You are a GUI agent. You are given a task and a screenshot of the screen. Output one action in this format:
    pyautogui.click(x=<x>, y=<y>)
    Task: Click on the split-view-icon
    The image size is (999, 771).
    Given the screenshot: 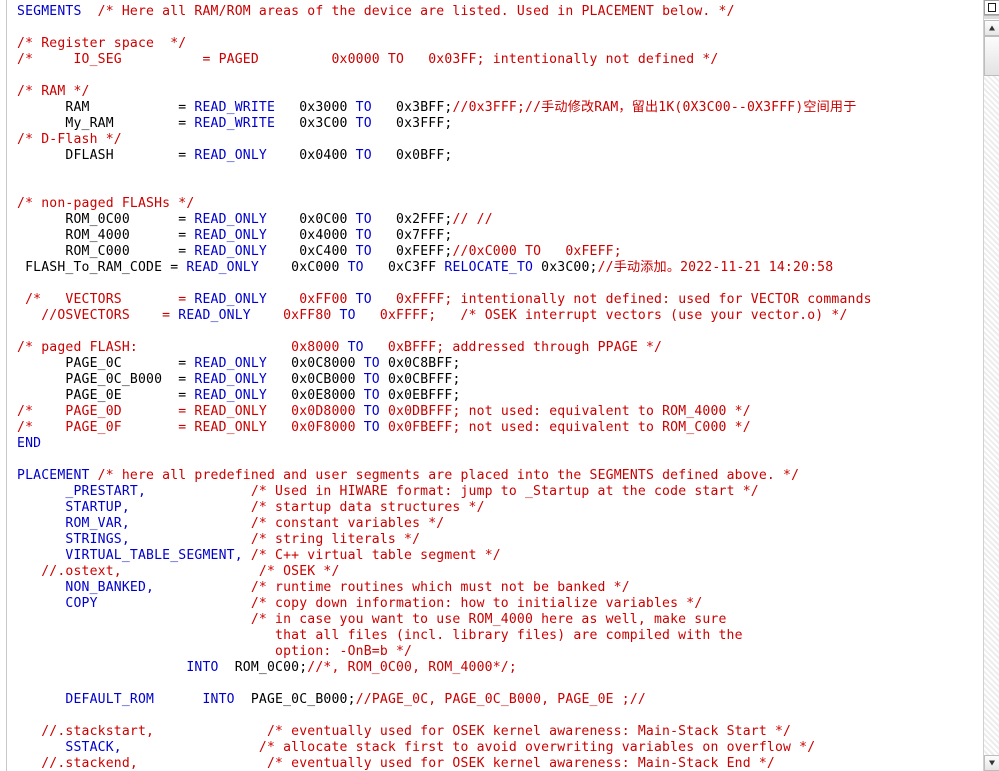 What is the action you would take?
    pyautogui.click(x=991, y=7)
    